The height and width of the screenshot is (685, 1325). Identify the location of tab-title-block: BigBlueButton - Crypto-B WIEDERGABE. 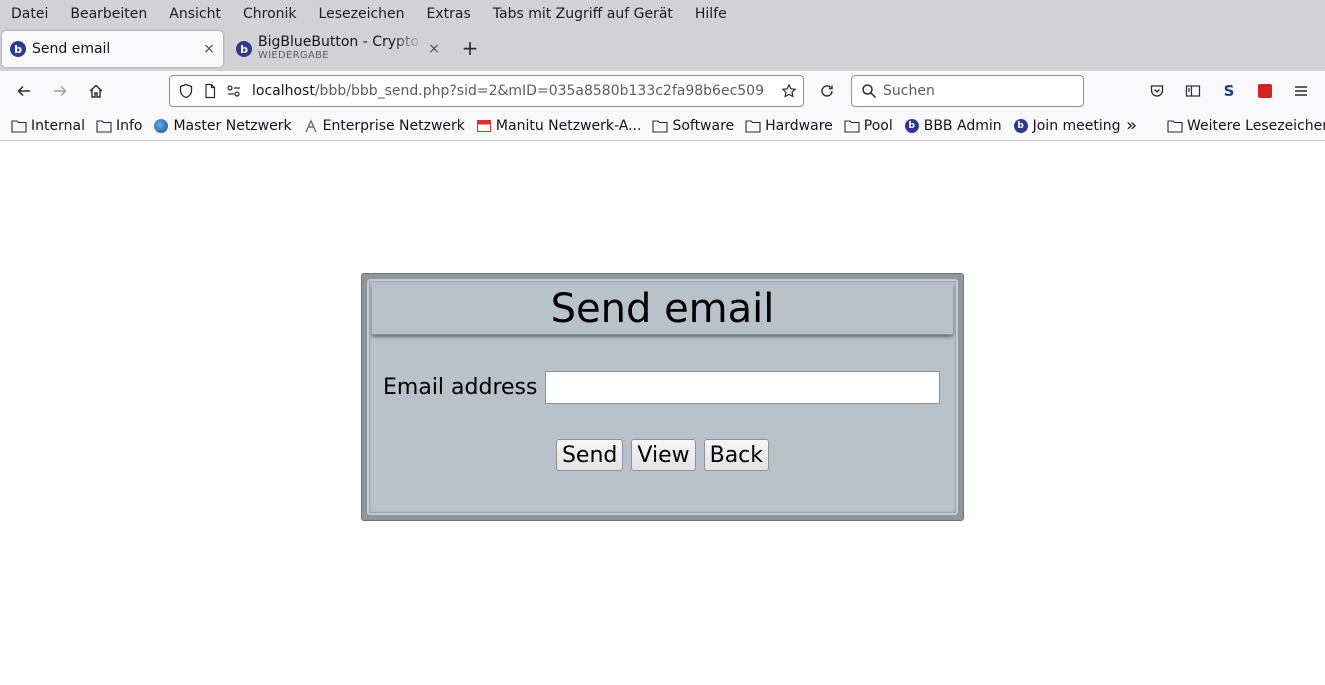
(341, 49).